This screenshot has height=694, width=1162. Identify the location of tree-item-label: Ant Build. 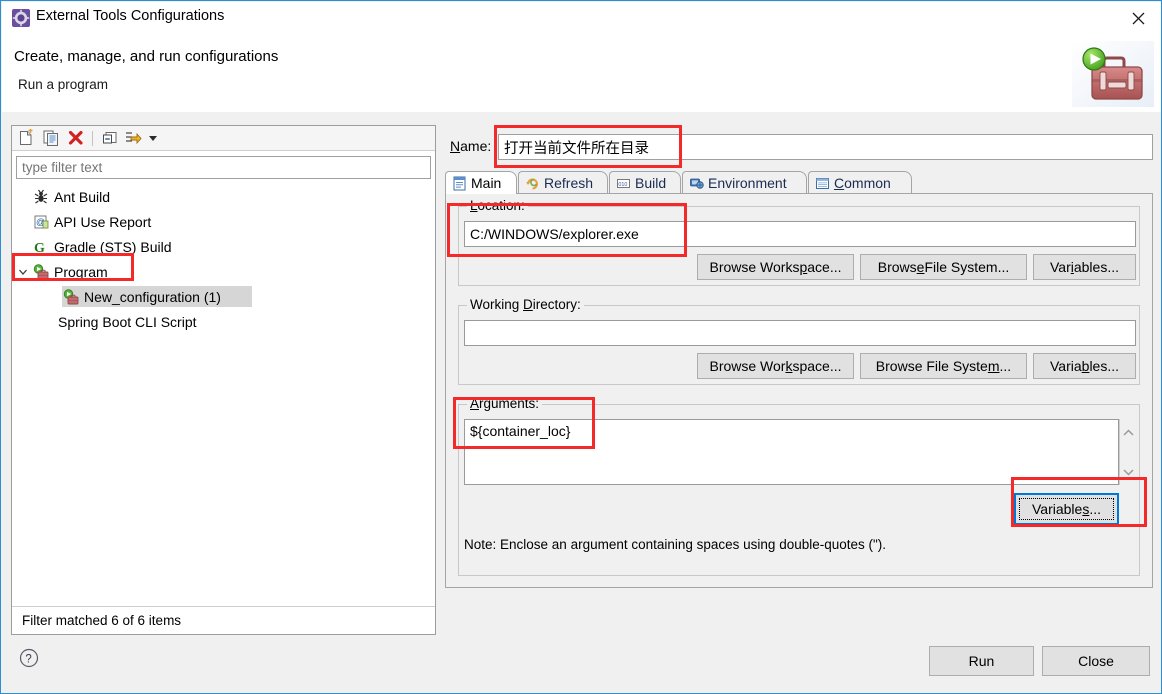
(82, 196).